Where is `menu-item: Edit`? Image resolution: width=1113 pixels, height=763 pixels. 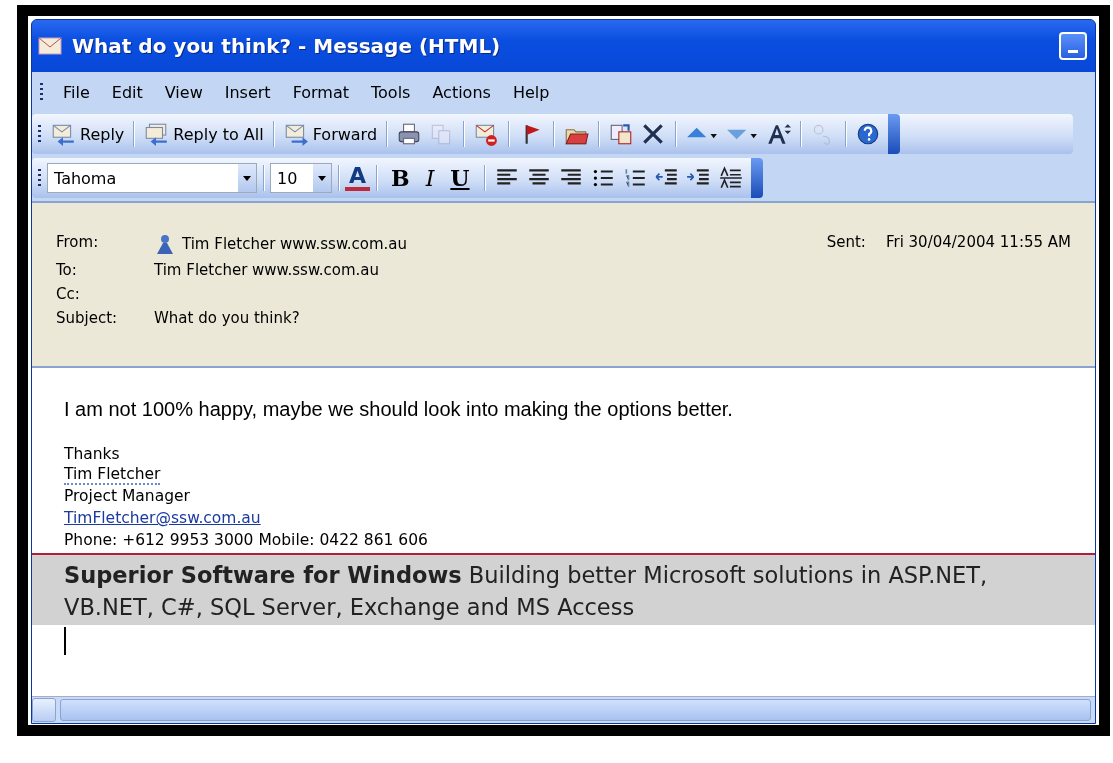 menu-item: Edit is located at coordinates (127, 92).